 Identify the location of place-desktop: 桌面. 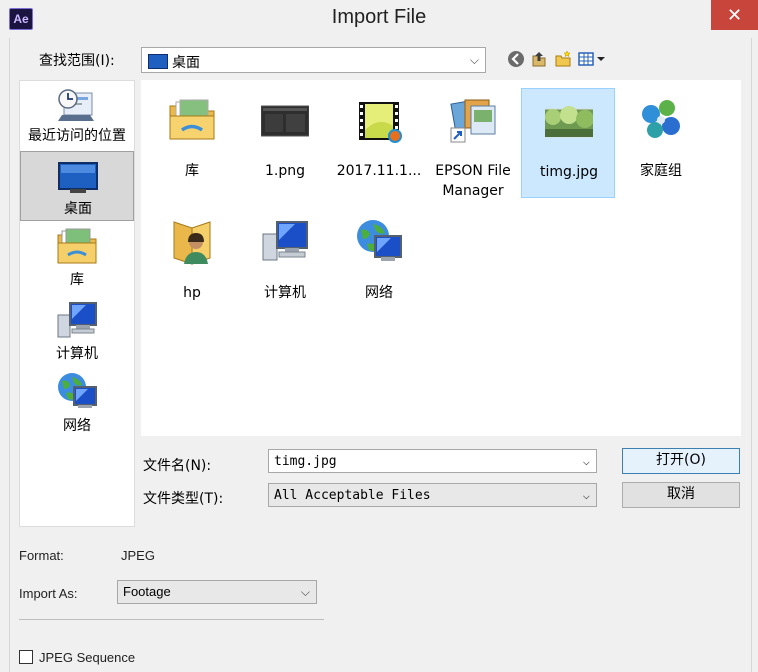
(77, 186).